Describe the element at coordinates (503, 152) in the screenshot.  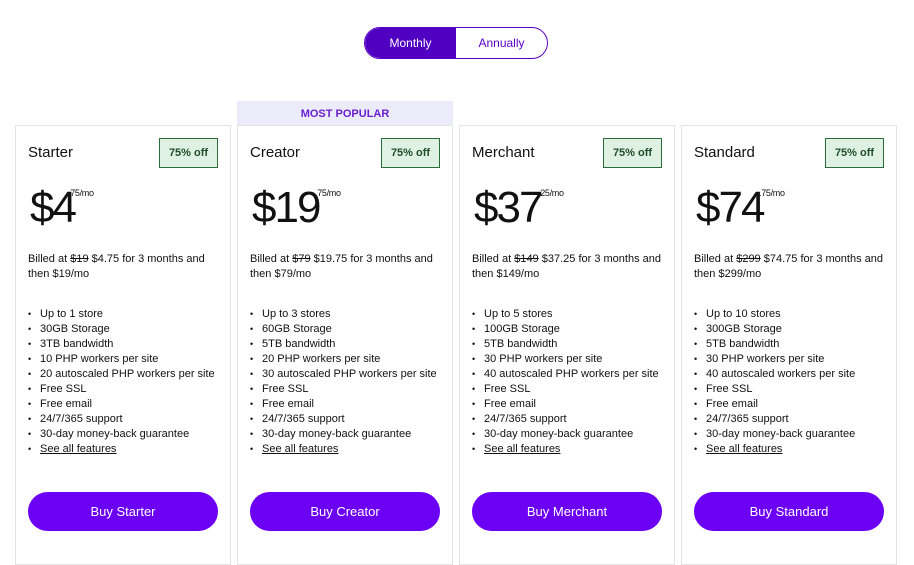
I see `plan-name: Merchant` at that location.